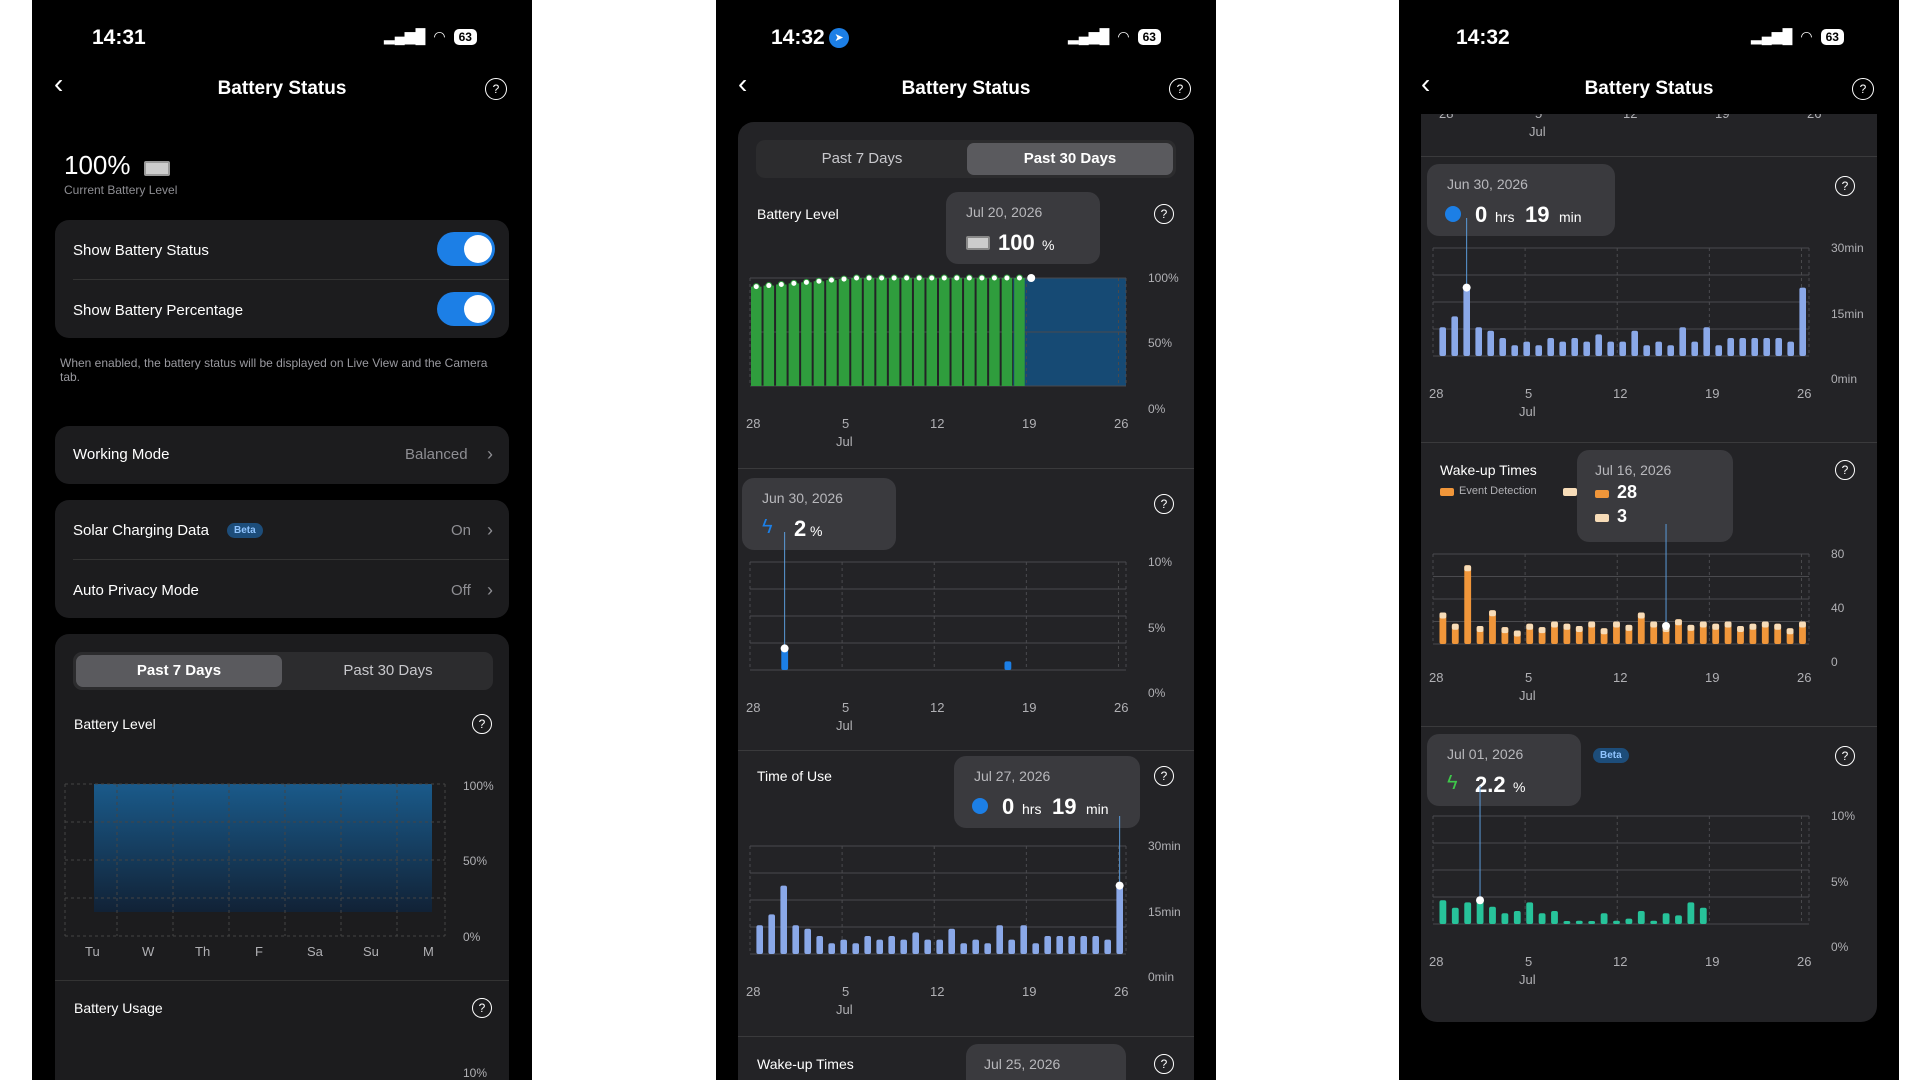 The image size is (1920, 1080). Describe the element at coordinates (263, 848) in the screenshot. I see `battery-level-area` at that location.